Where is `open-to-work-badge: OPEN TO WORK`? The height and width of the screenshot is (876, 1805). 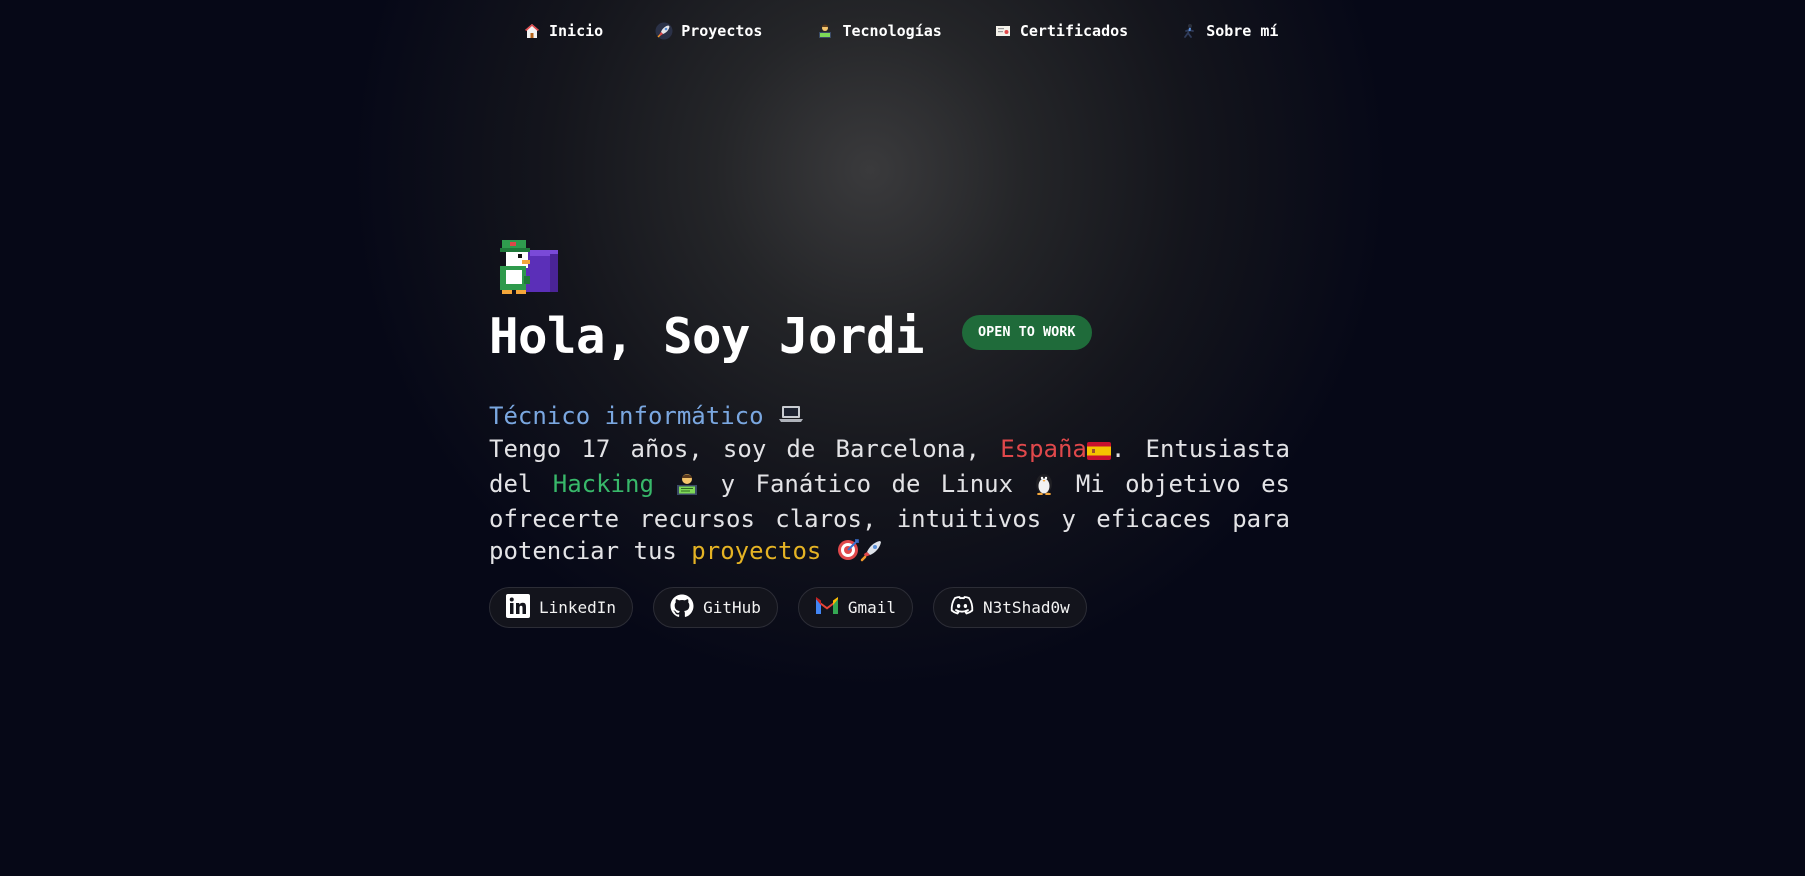
open-to-work-badge: OPEN TO WORK is located at coordinates (1027, 332).